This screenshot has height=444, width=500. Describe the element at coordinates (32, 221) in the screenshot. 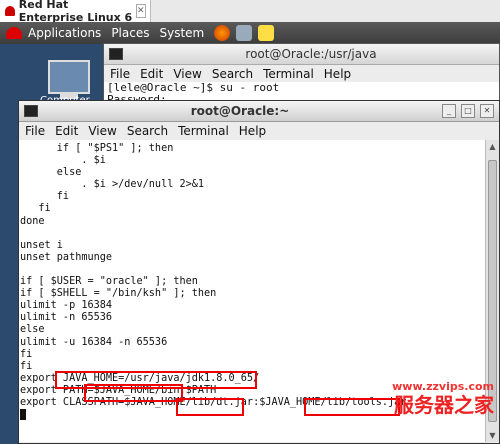

I see `terminal-line: done` at that location.